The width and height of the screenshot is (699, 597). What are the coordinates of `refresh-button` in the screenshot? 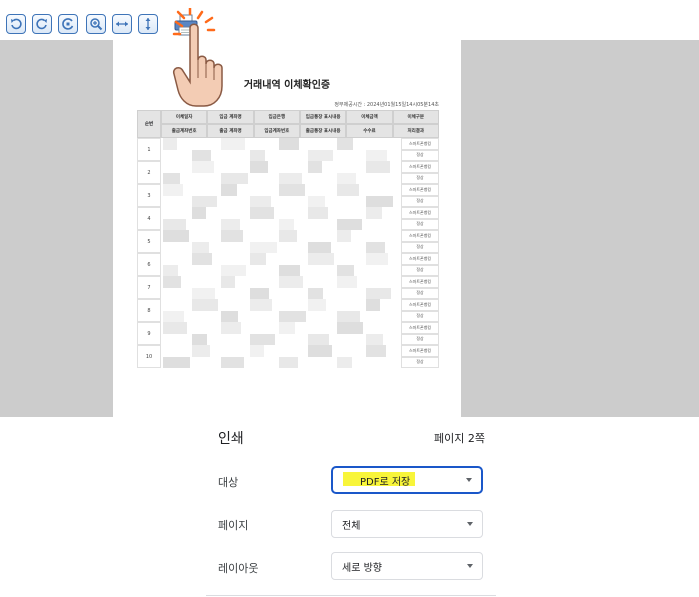 It's located at (68, 24).